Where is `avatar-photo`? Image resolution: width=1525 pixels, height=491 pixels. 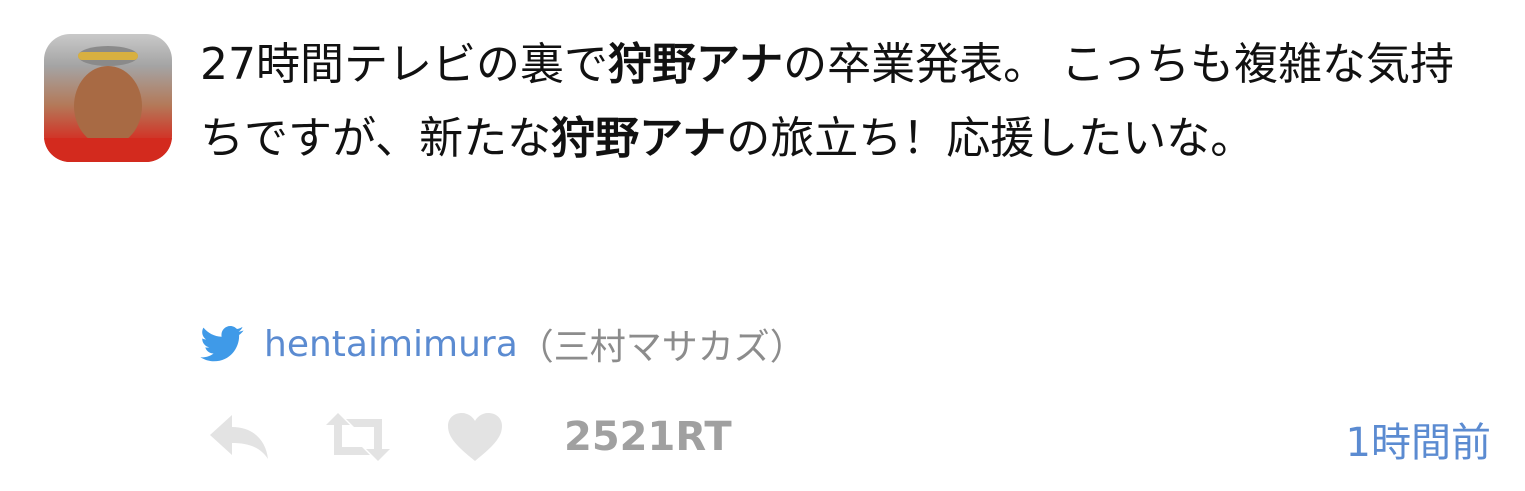 avatar-photo is located at coordinates (108, 104).